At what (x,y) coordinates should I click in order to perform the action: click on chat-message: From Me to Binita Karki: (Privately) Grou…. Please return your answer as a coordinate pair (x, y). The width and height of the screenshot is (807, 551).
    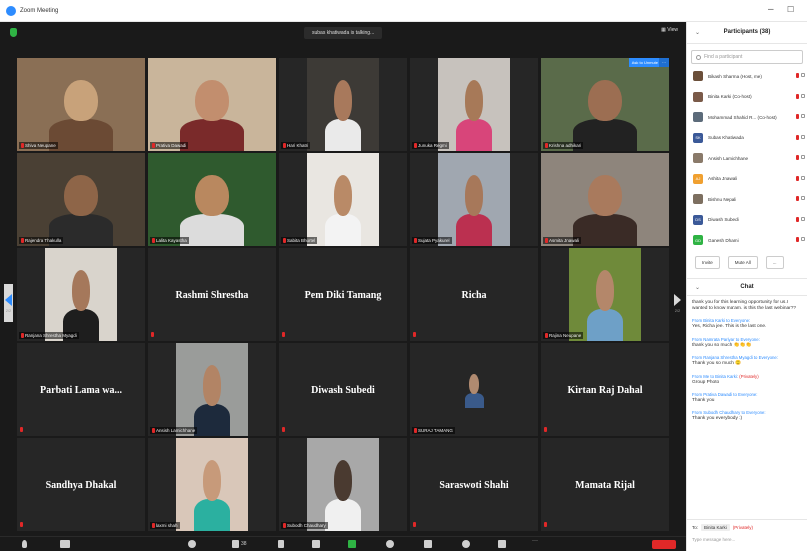
    Looking at the image, I should click on (747, 380).